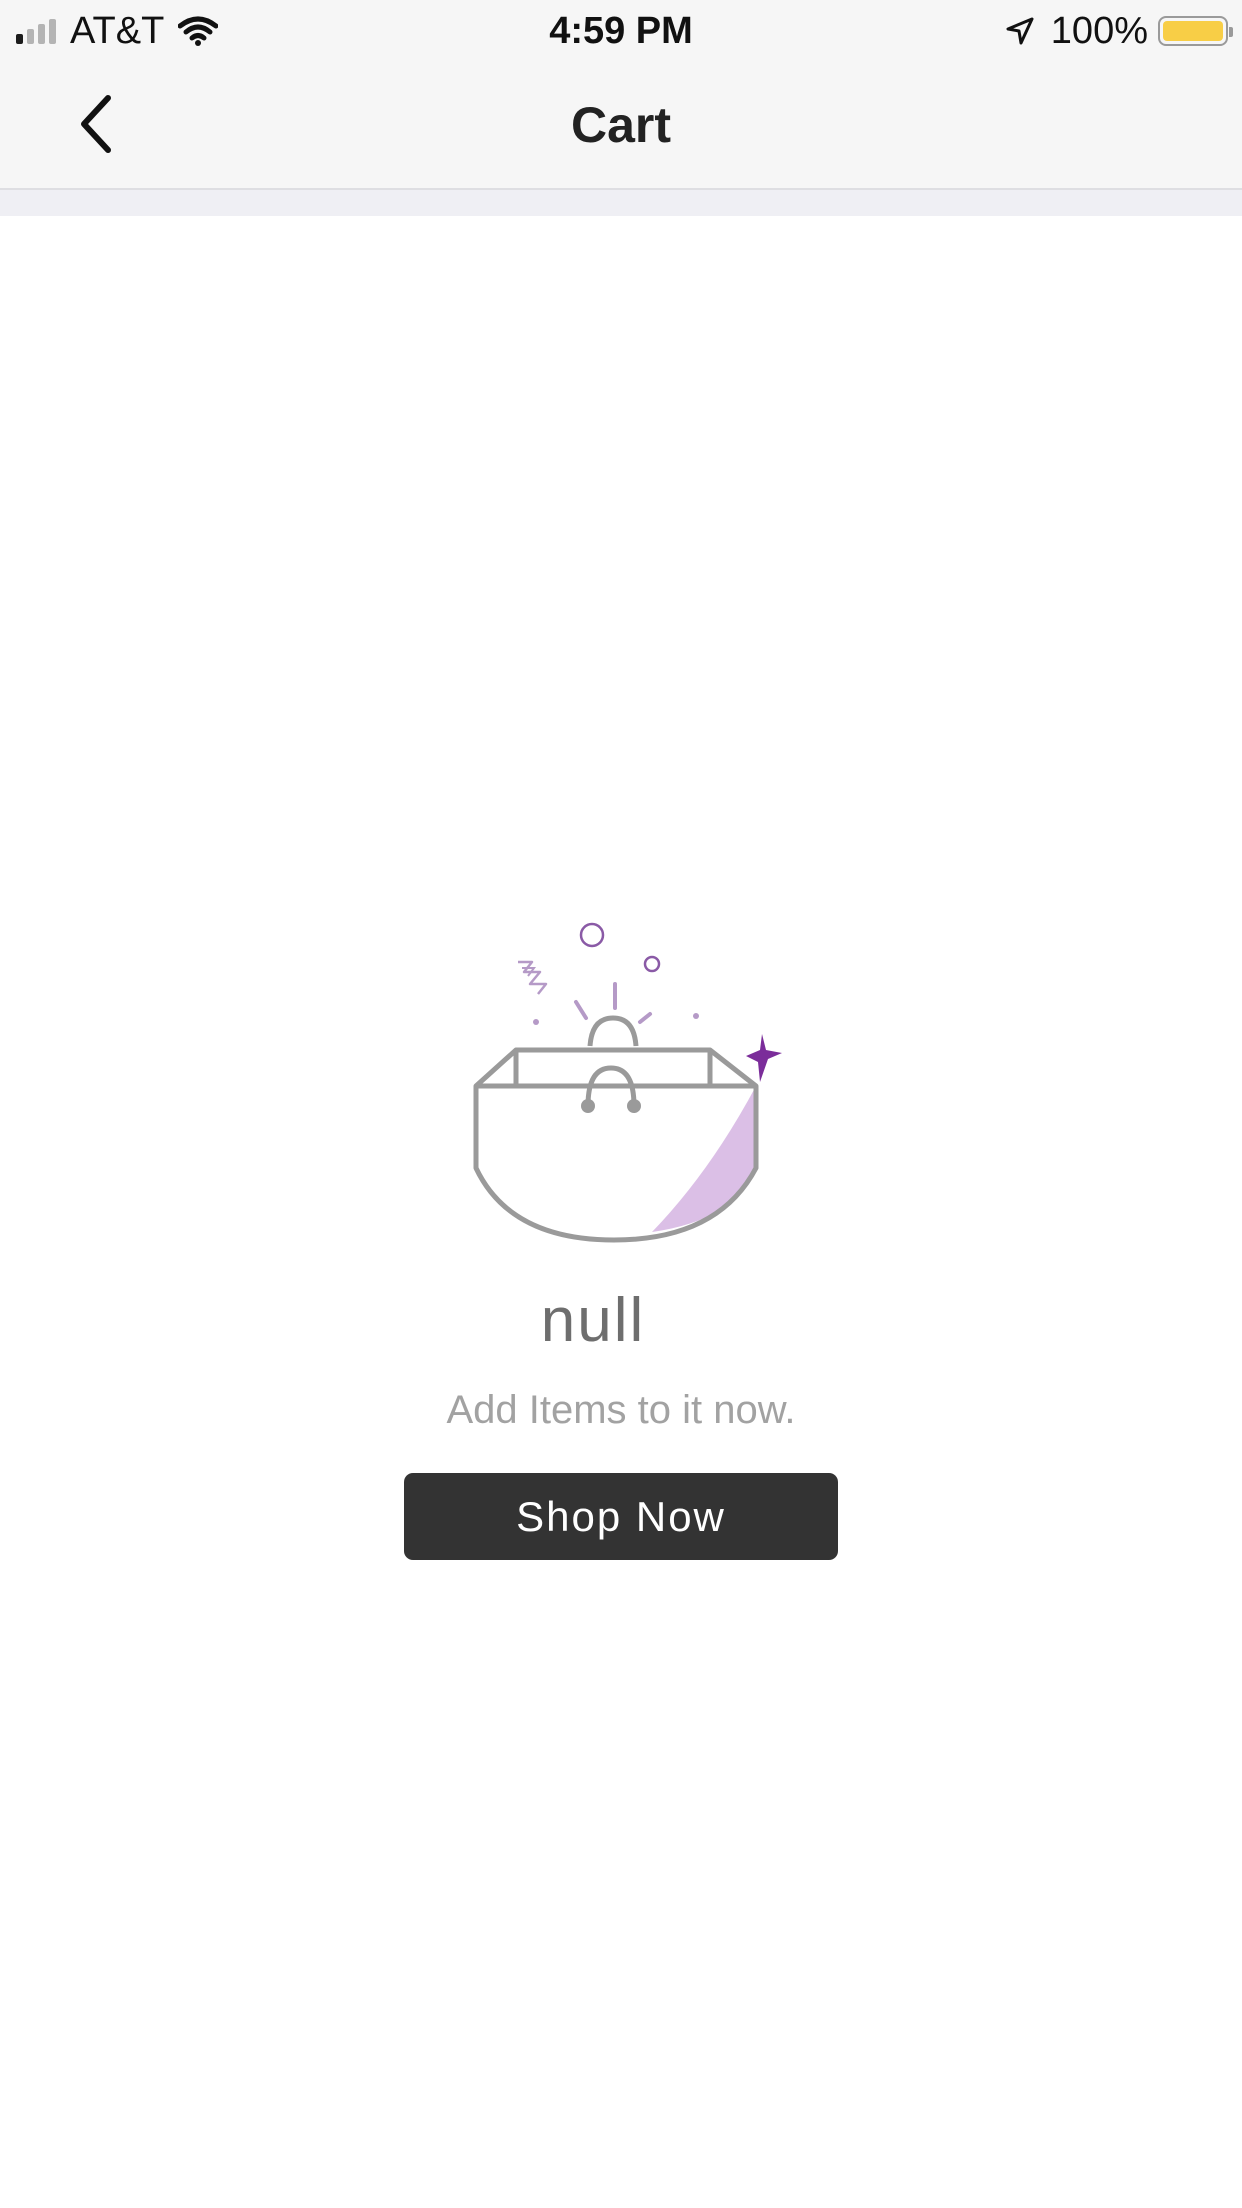 The image size is (1242, 2208). I want to click on navigation-bar: Cart, so click(621, 126).